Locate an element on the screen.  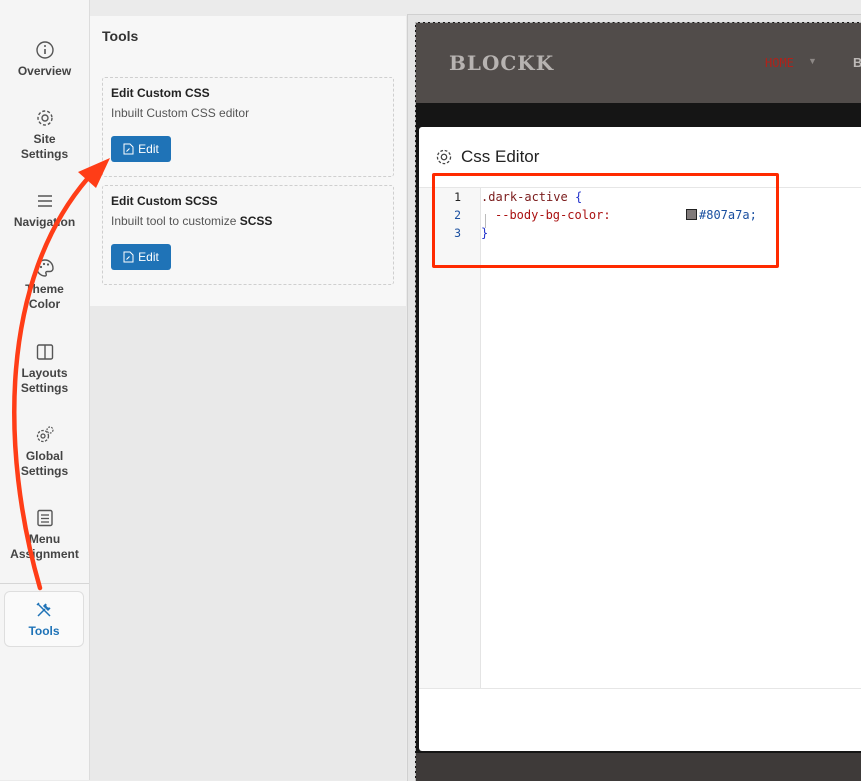
annotation-highlight-box is located at coordinates (605, 220).